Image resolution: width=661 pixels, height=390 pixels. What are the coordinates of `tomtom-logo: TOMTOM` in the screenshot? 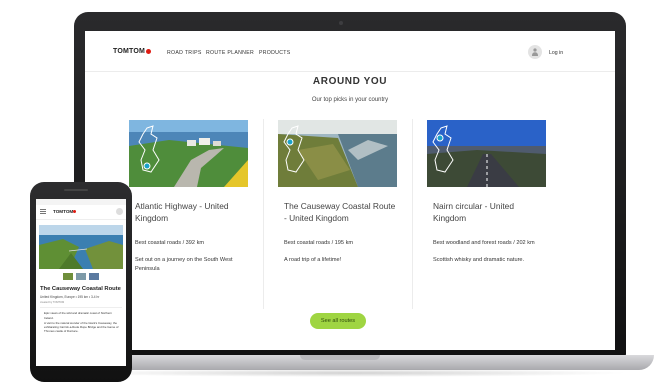 It's located at (132, 51).